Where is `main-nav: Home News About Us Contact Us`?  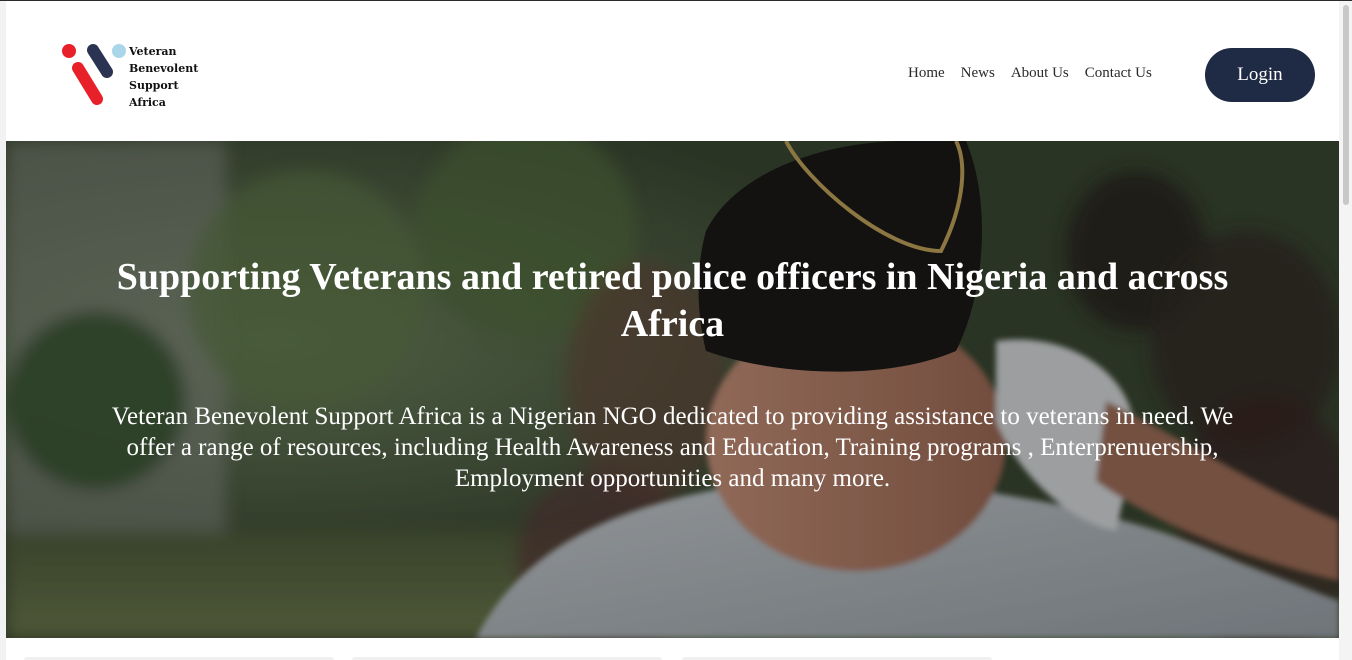
main-nav: Home News About Us Contact Us is located at coordinates (1038, 73).